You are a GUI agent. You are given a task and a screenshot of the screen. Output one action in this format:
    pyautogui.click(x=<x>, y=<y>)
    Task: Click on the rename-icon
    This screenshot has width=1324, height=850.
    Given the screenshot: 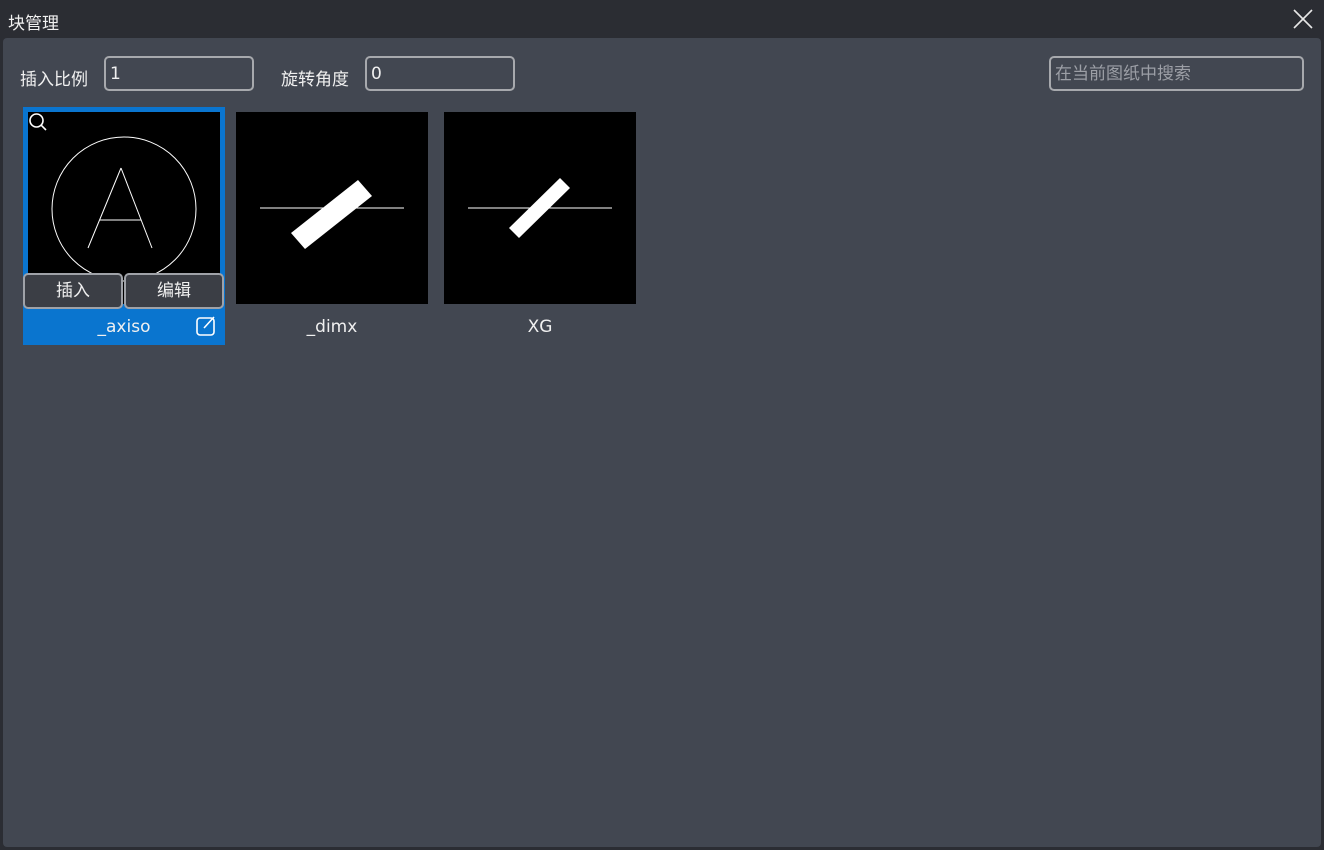 What is the action you would take?
    pyautogui.click(x=206, y=326)
    